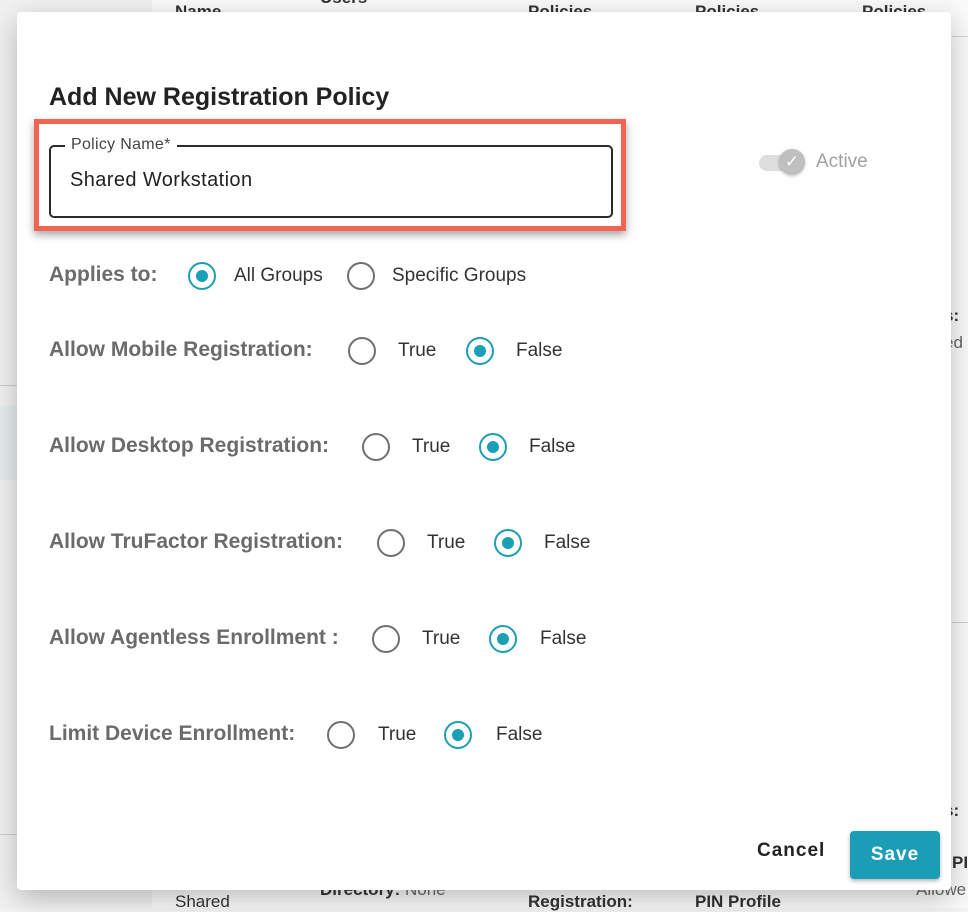 The width and height of the screenshot is (968, 912). What do you see at coordinates (567, 543) in the screenshot?
I see `trufactor-registration-false-label: False` at bounding box center [567, 543].